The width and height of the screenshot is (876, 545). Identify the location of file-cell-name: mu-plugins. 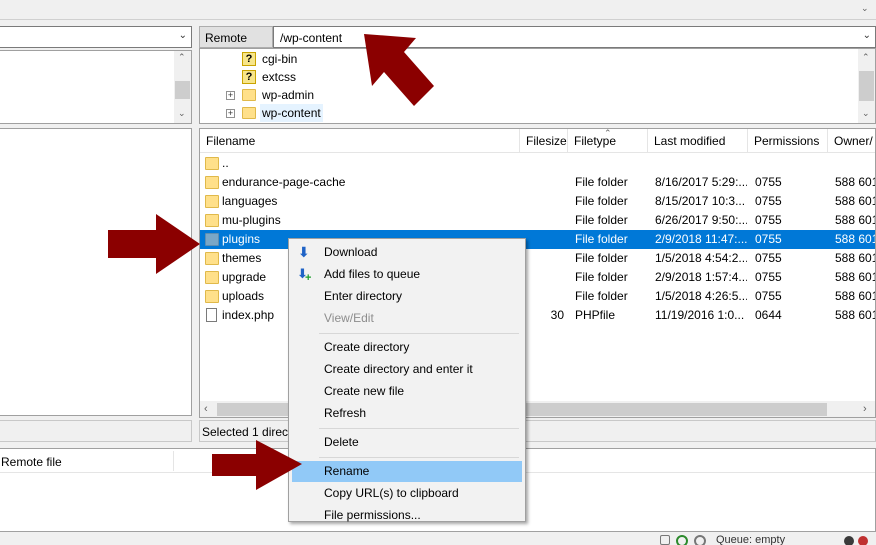
(251, 220).